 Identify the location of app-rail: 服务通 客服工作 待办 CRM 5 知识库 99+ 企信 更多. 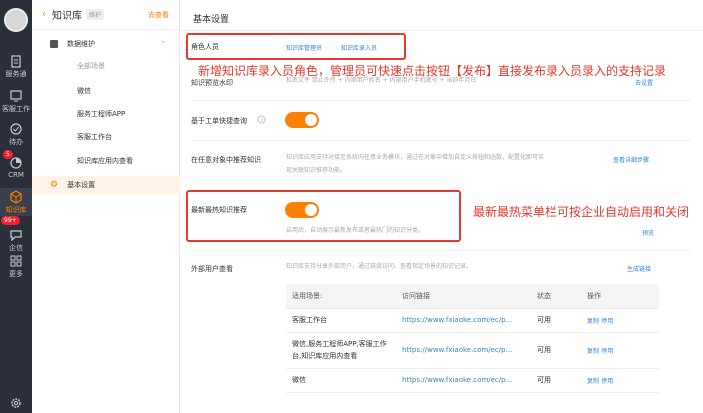
(16, 206).